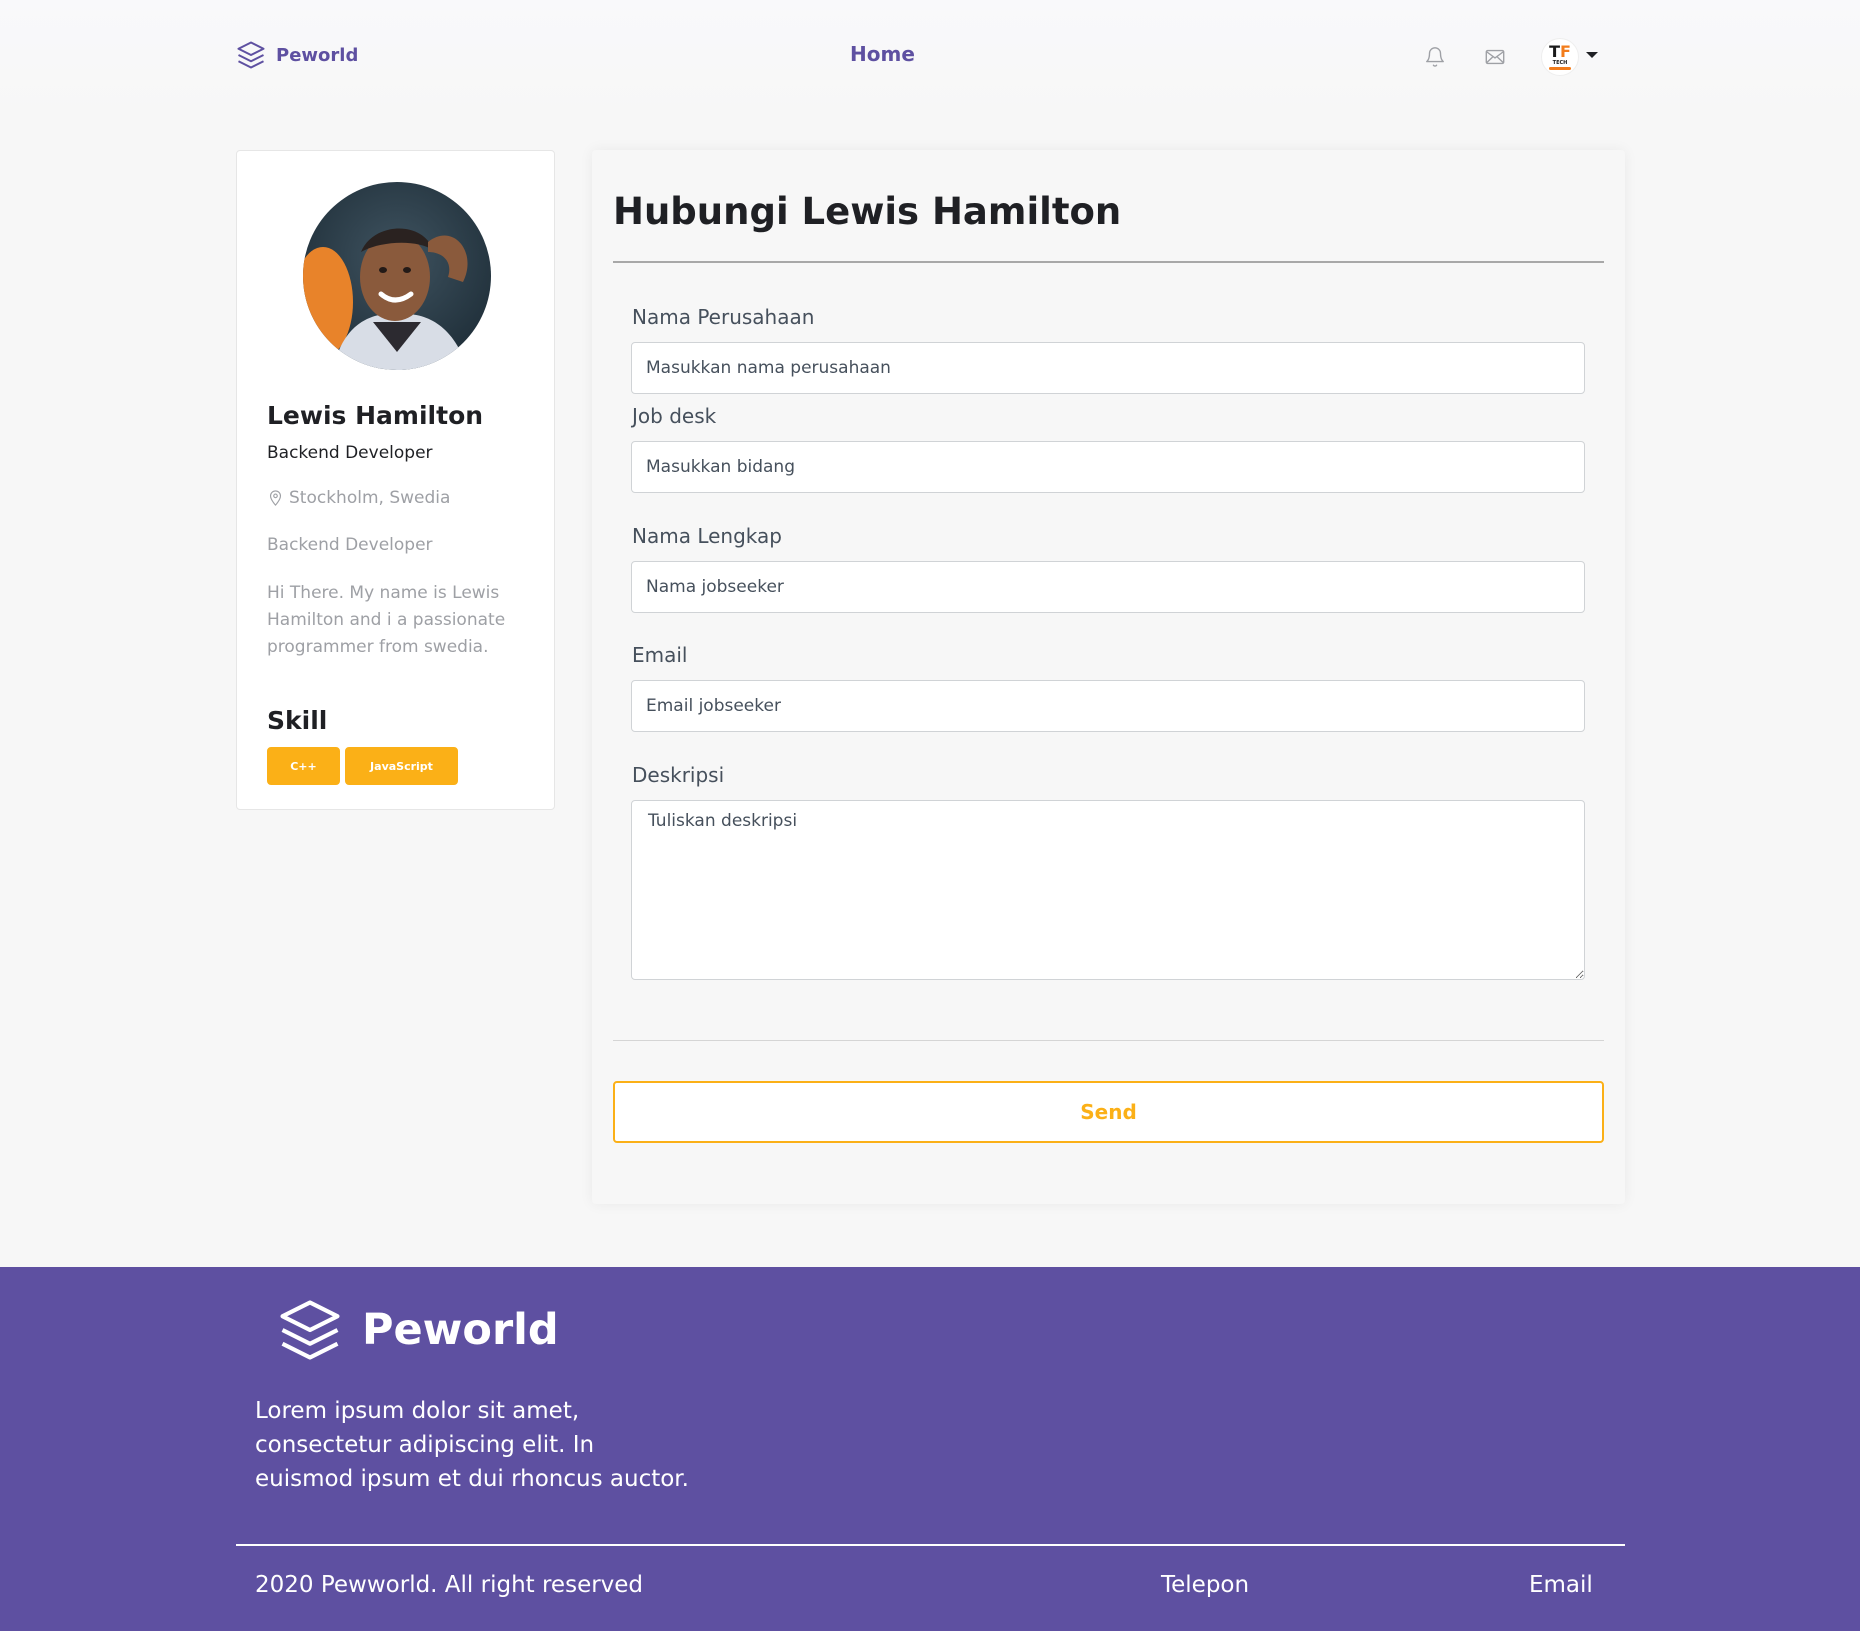  What do you see at coordinates (1560, 68) in the screenshot?
I see `logo-bar` at bounding box center [1560, 68].